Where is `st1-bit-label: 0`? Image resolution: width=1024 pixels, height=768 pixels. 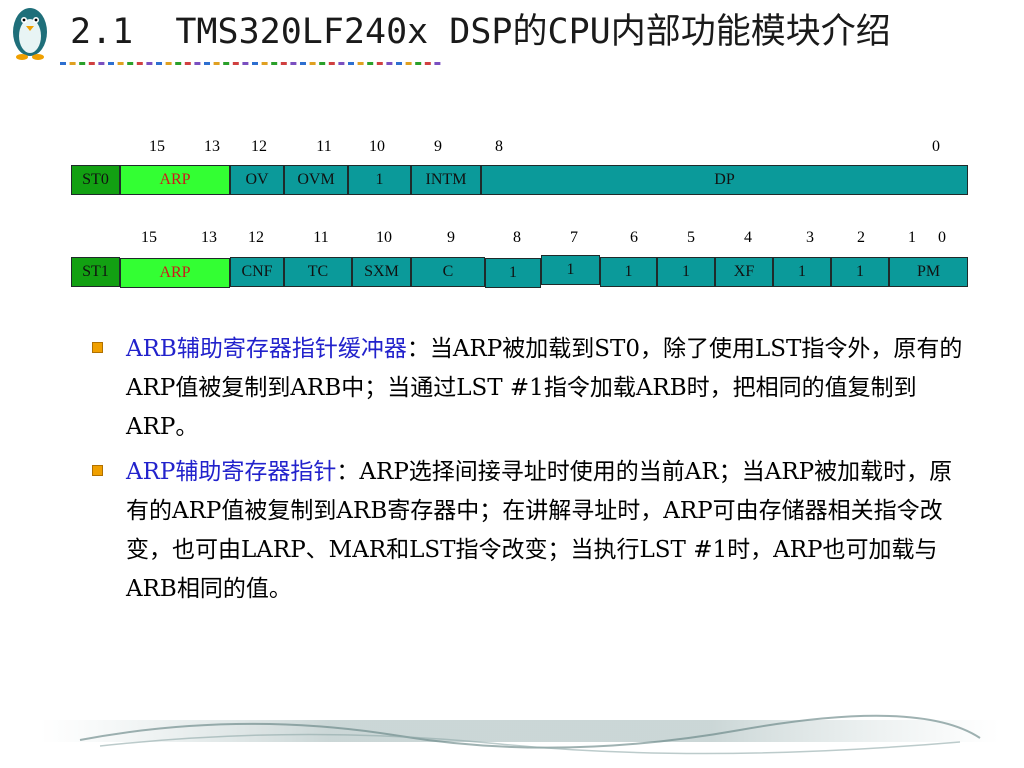
st1-bit-label: 0 is located at coordinates (942, 237).